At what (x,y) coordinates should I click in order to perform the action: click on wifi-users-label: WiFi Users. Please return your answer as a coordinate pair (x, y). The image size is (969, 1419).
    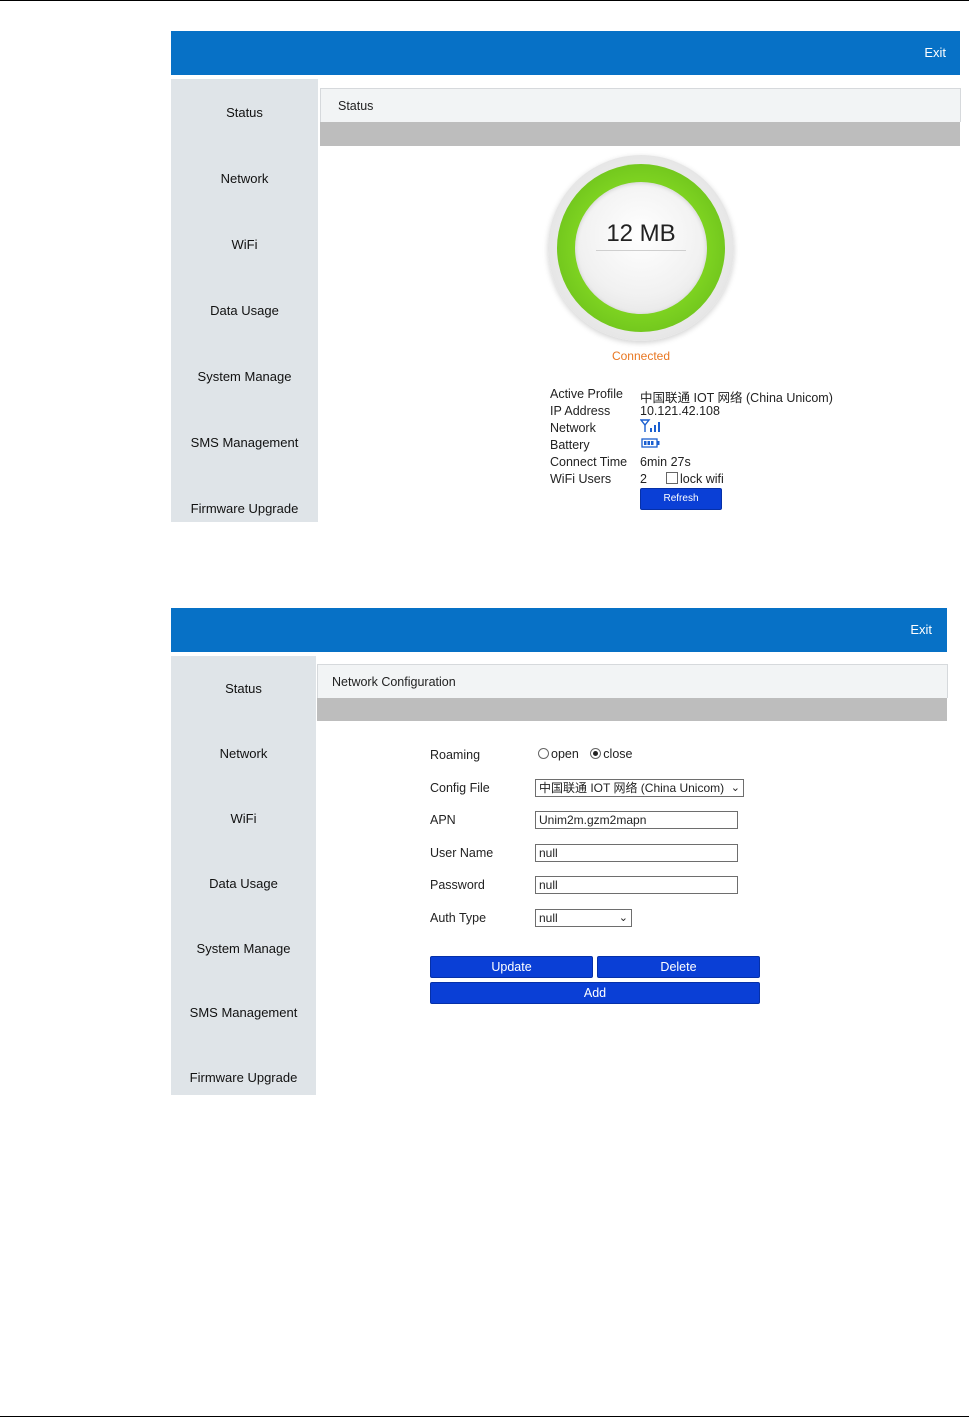
    Looking at the image, I should click on (581, 479).